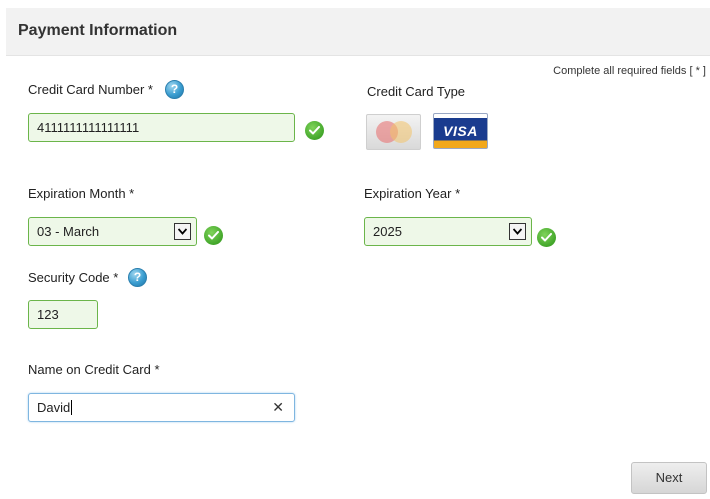 The image size is (710, 499). Describe the element at coordinates (448, 231) in the screenshot. I see `expiration-year-select: 2025` at that location.